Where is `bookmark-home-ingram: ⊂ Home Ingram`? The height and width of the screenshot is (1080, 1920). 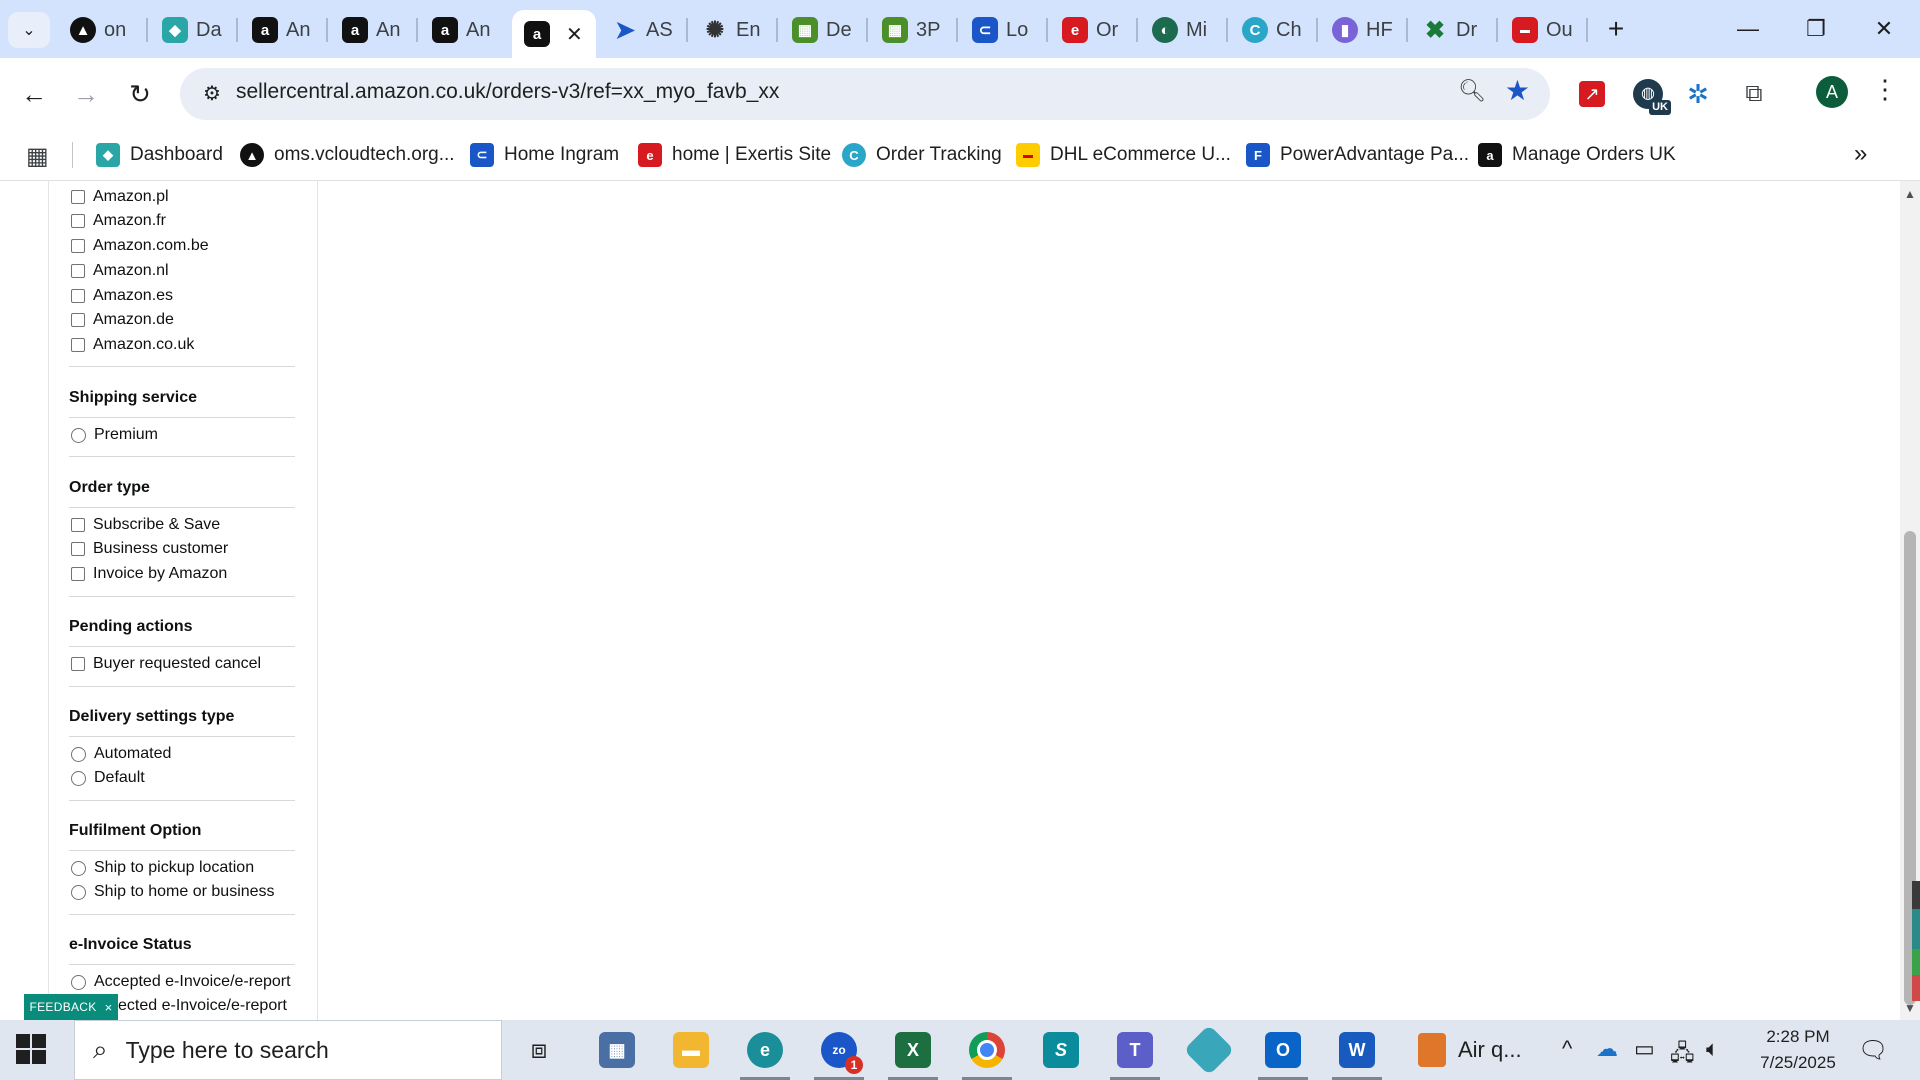 bookmark-home-ingram: ⊂ Home Ingram is located at coordinates (544, 155).